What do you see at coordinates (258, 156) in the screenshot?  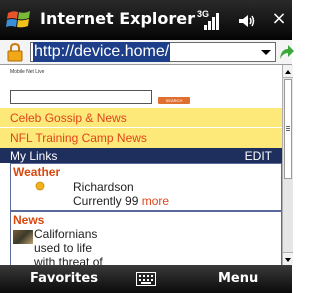 I see `edit-link: EDIT` at bounding box center [258, 156].